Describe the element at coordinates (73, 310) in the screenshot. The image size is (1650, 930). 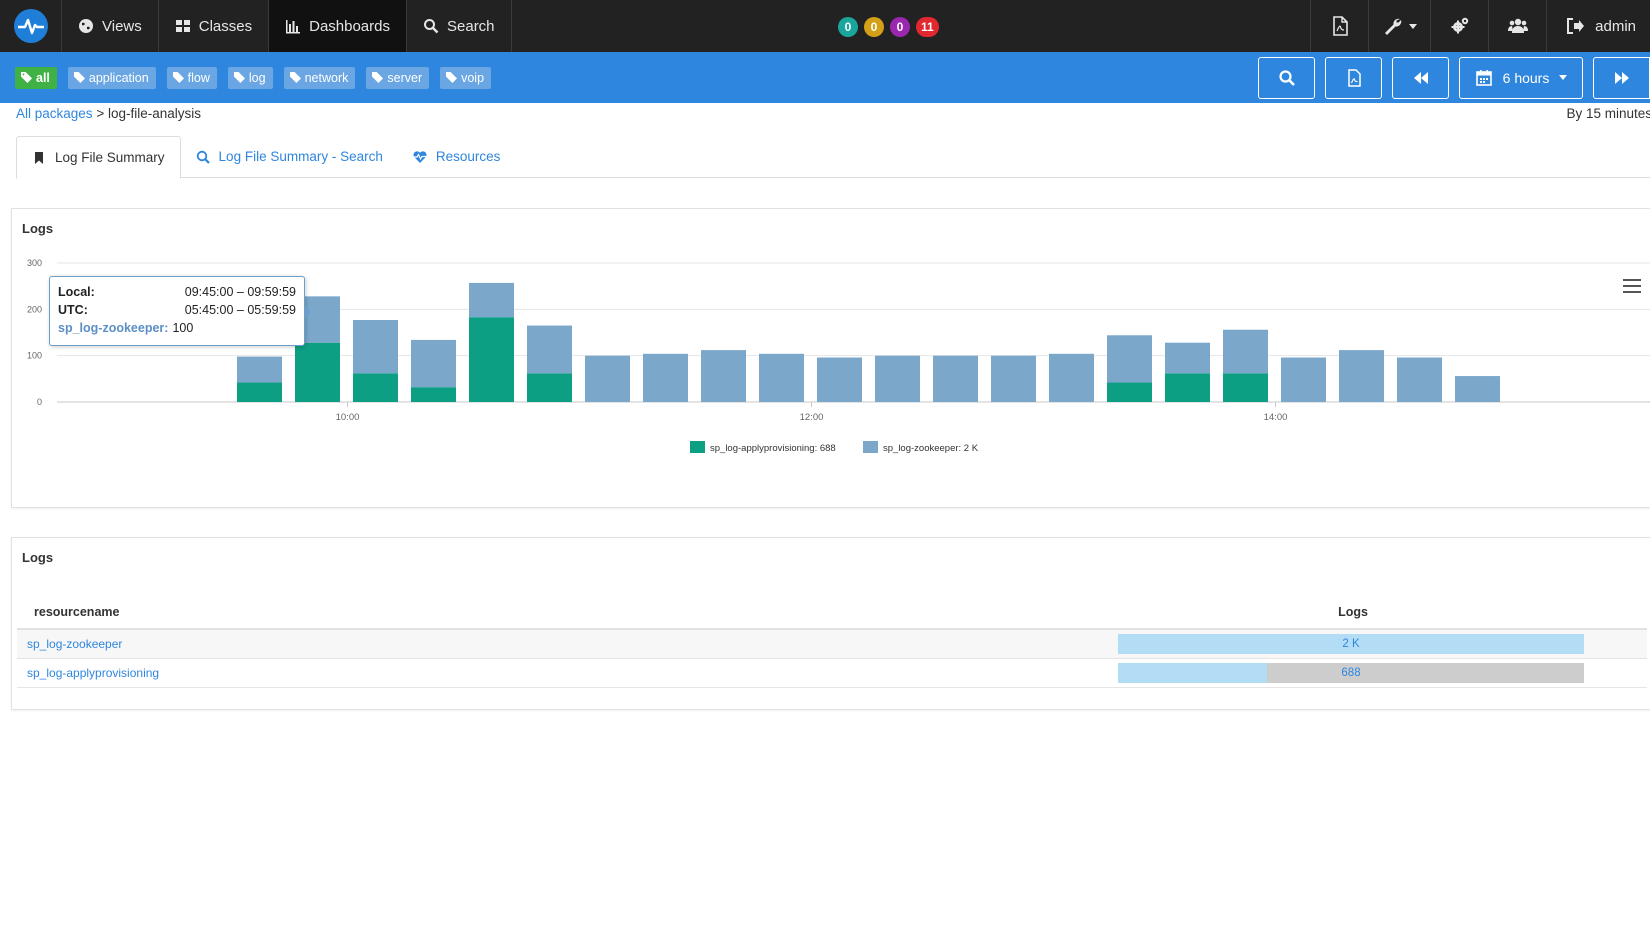
I see `tooltip-utc-label: UTC:` at that location.